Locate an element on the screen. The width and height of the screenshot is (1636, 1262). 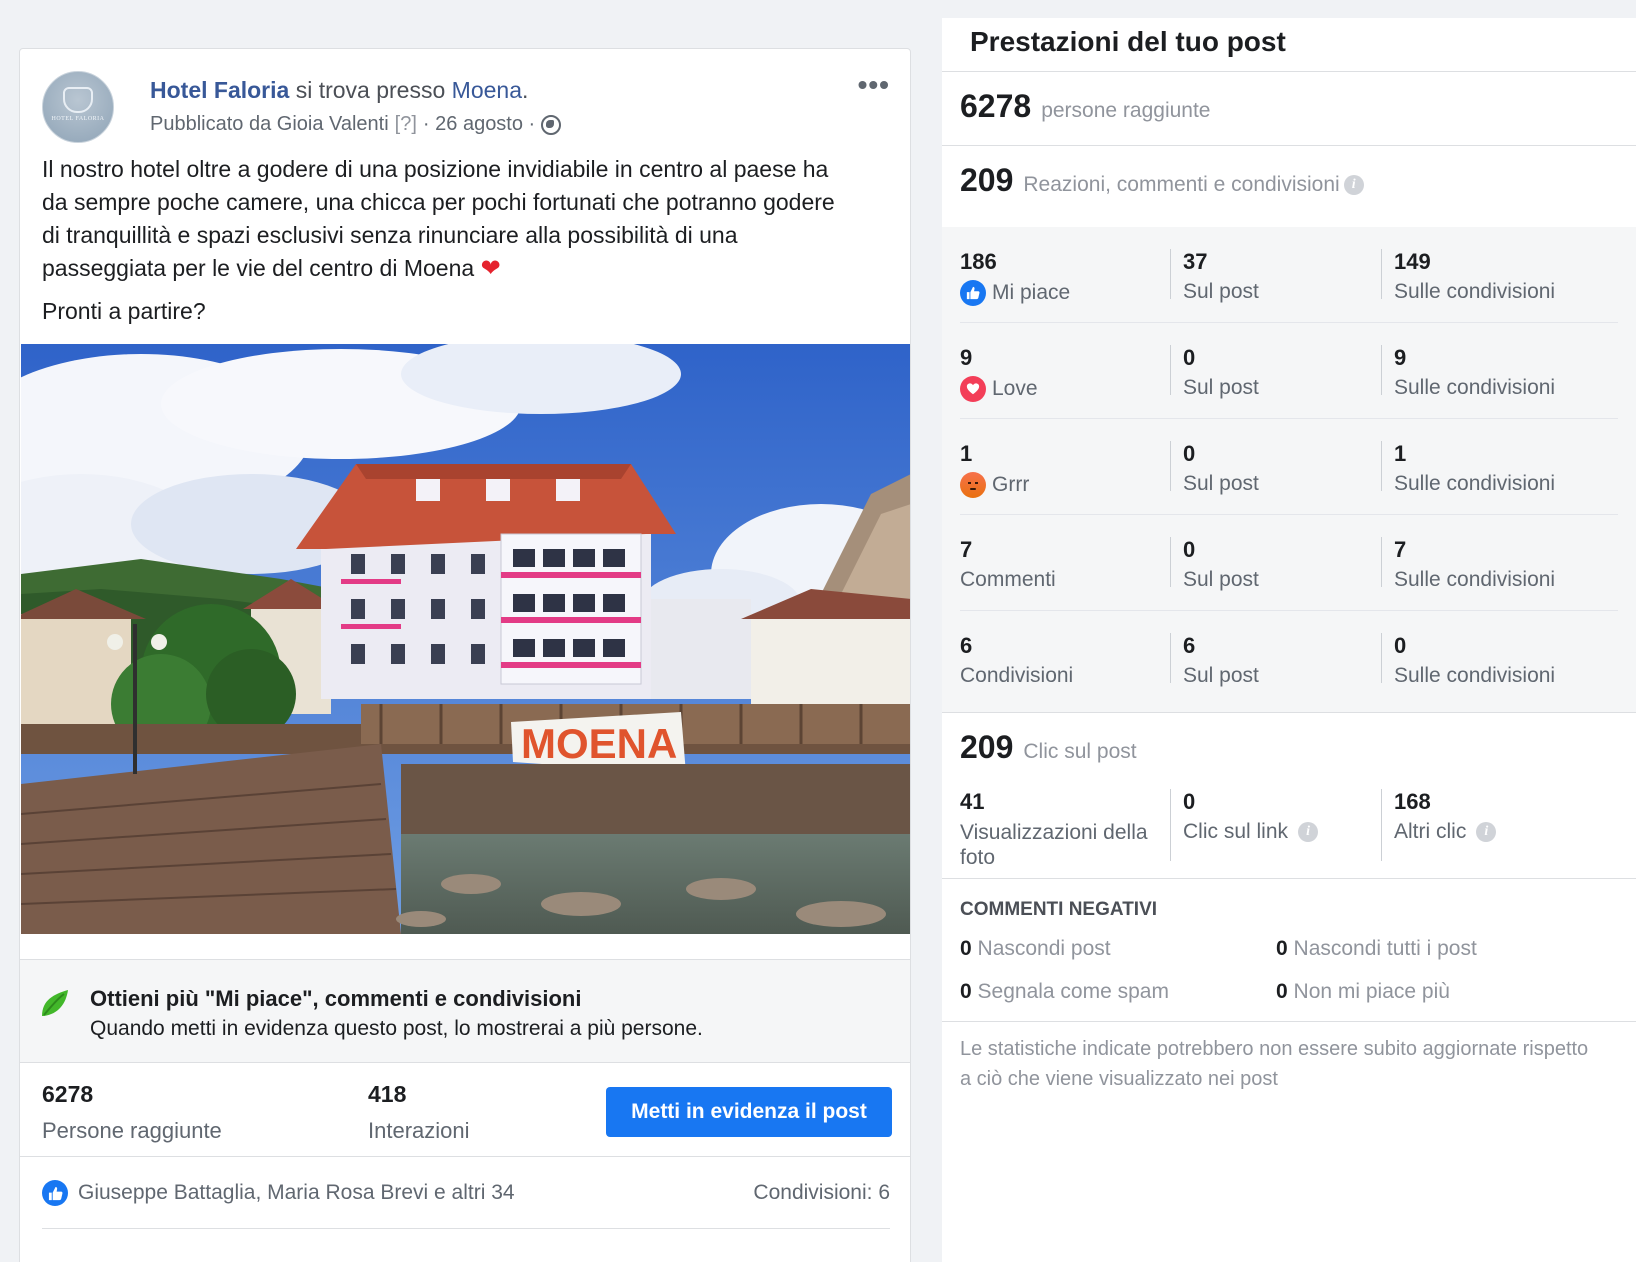
engagement-value: 209 is located at coordinates (987, 180).